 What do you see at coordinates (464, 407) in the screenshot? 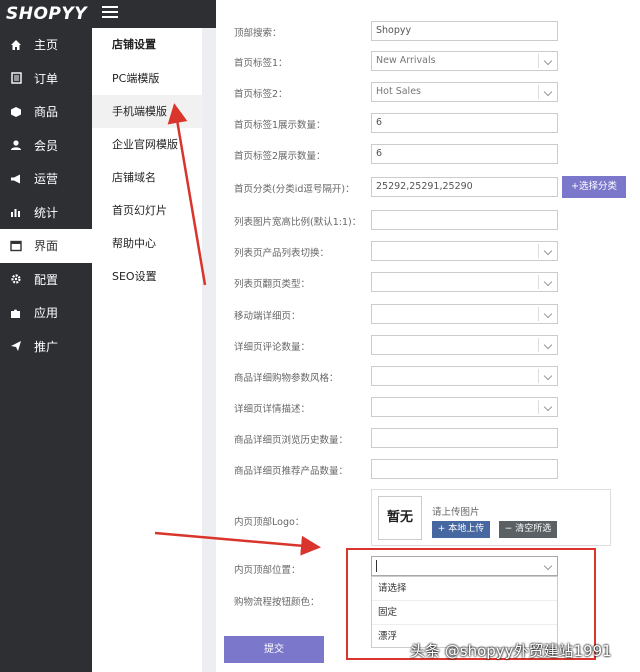
I see `detail-desc-select` at bounding box center [464, 407].